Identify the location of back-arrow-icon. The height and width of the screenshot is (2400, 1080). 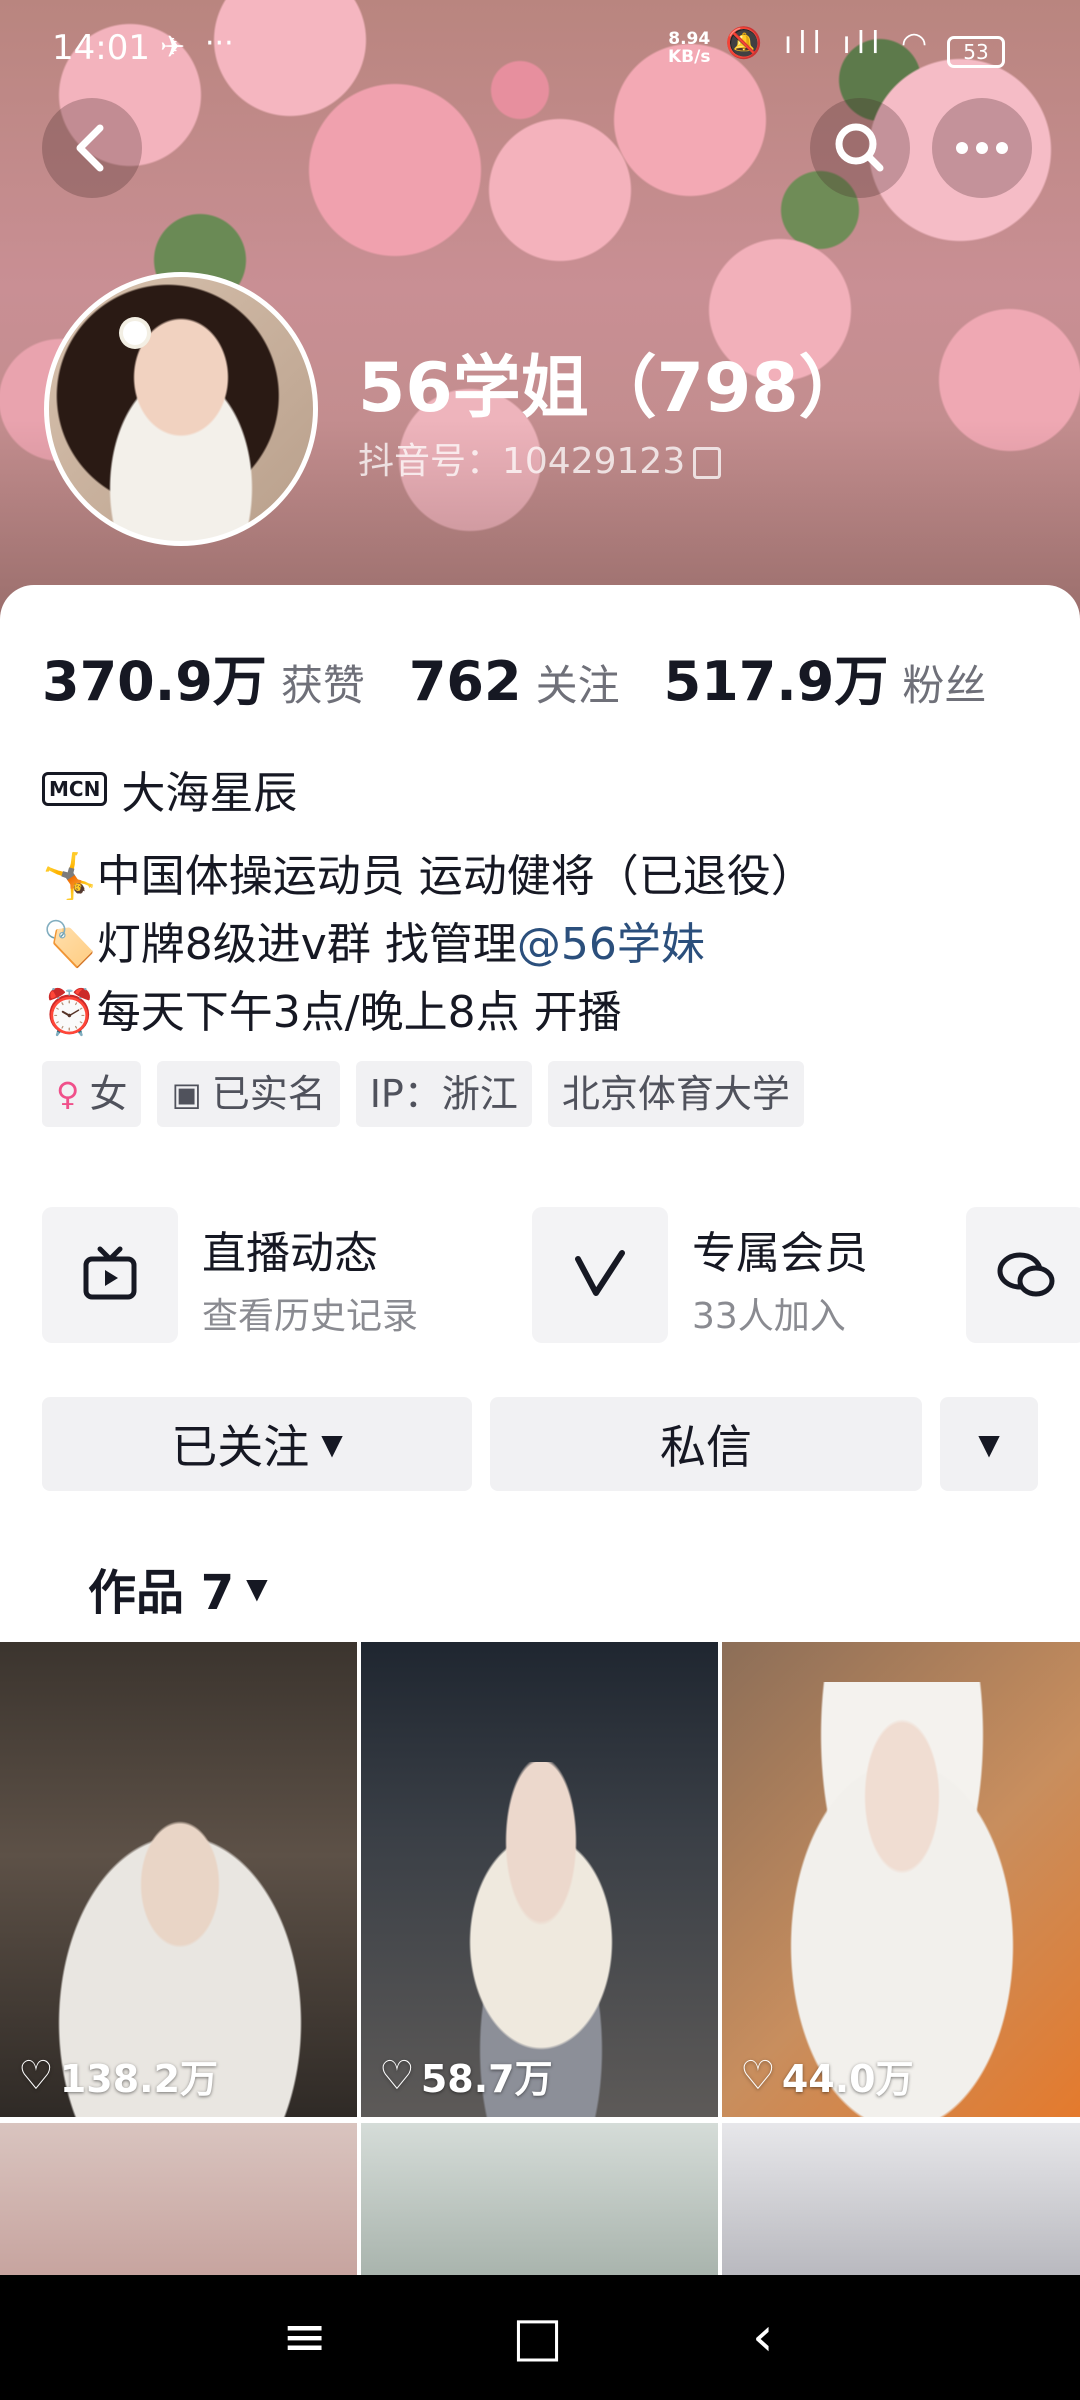
(90, 148).